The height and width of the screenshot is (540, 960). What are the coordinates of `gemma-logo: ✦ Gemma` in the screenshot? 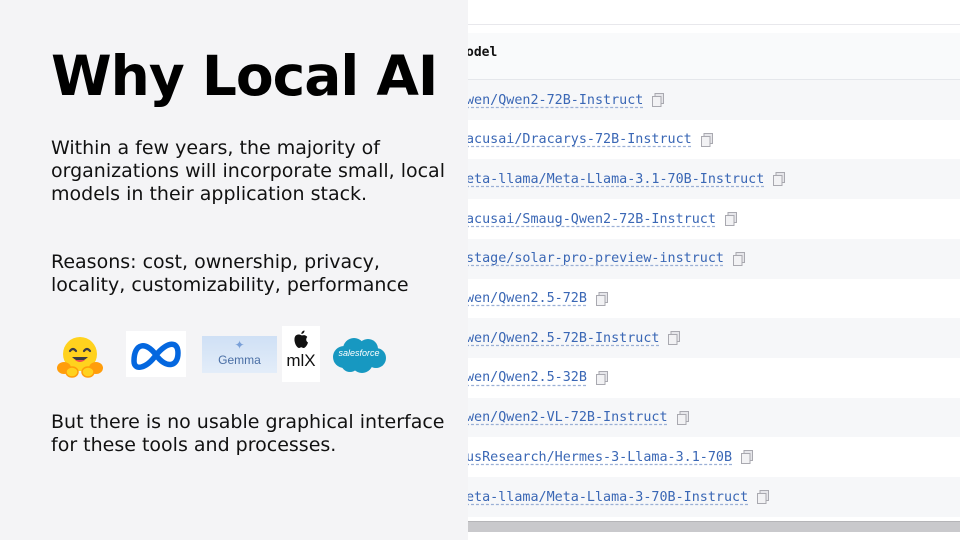 It's located at (239, 354).